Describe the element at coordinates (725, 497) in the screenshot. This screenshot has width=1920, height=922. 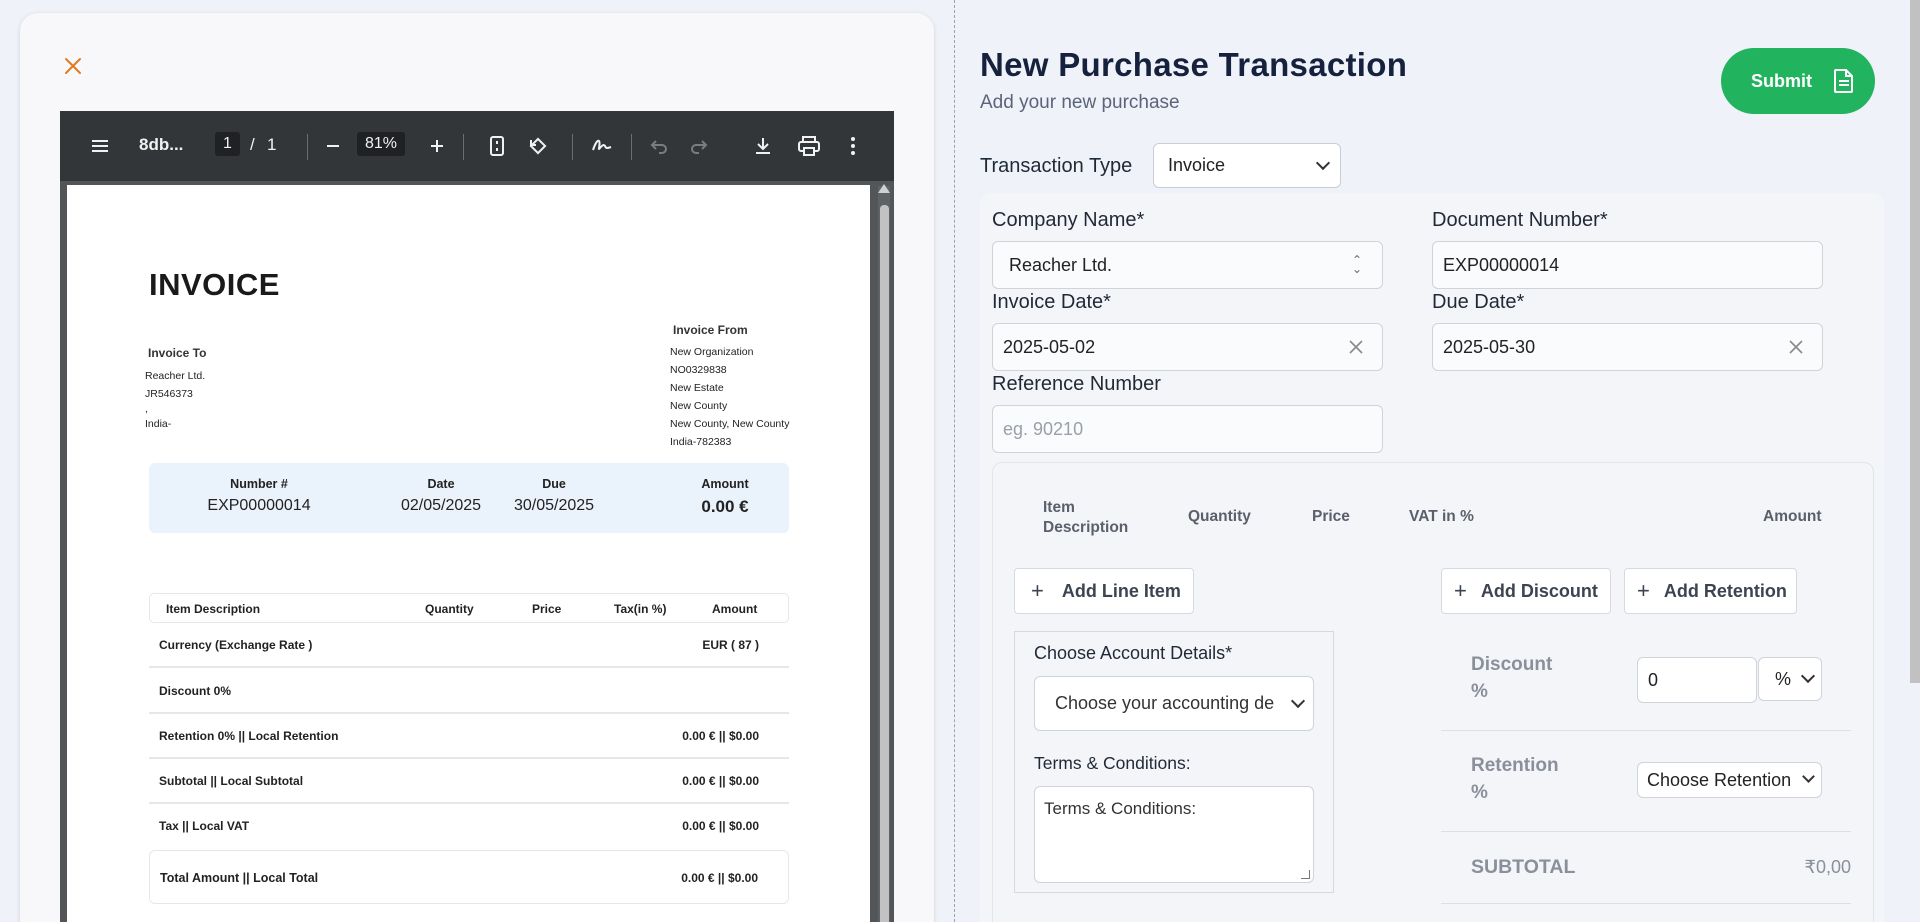
I see `summary-amount: Amount 0.00 €` at that location.